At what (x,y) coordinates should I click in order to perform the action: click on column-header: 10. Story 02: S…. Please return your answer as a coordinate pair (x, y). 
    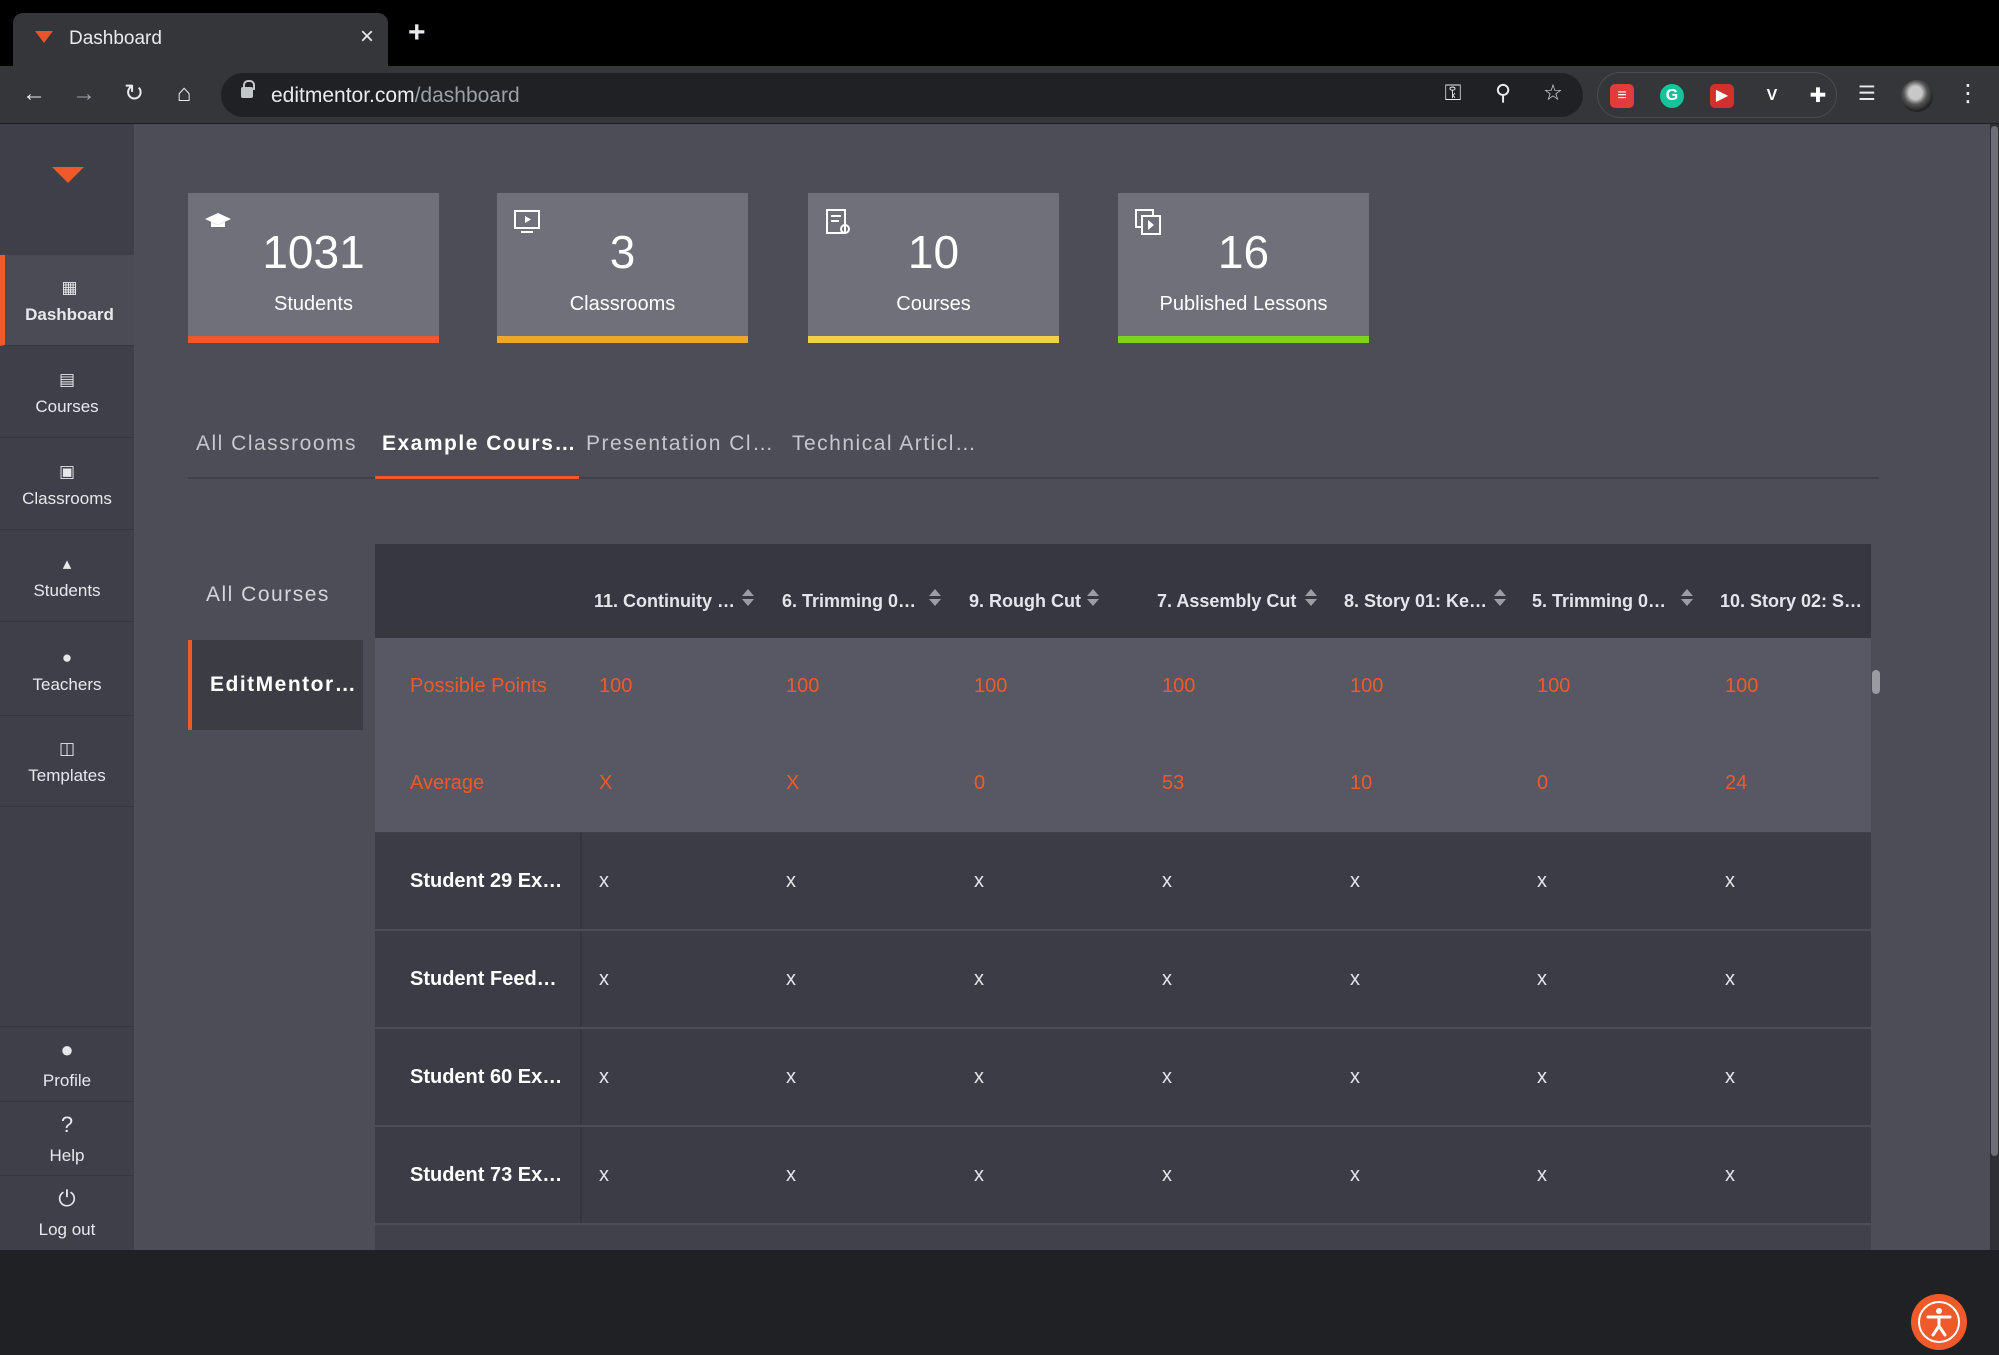
    Looking at the image, I should click on (1791, 601).